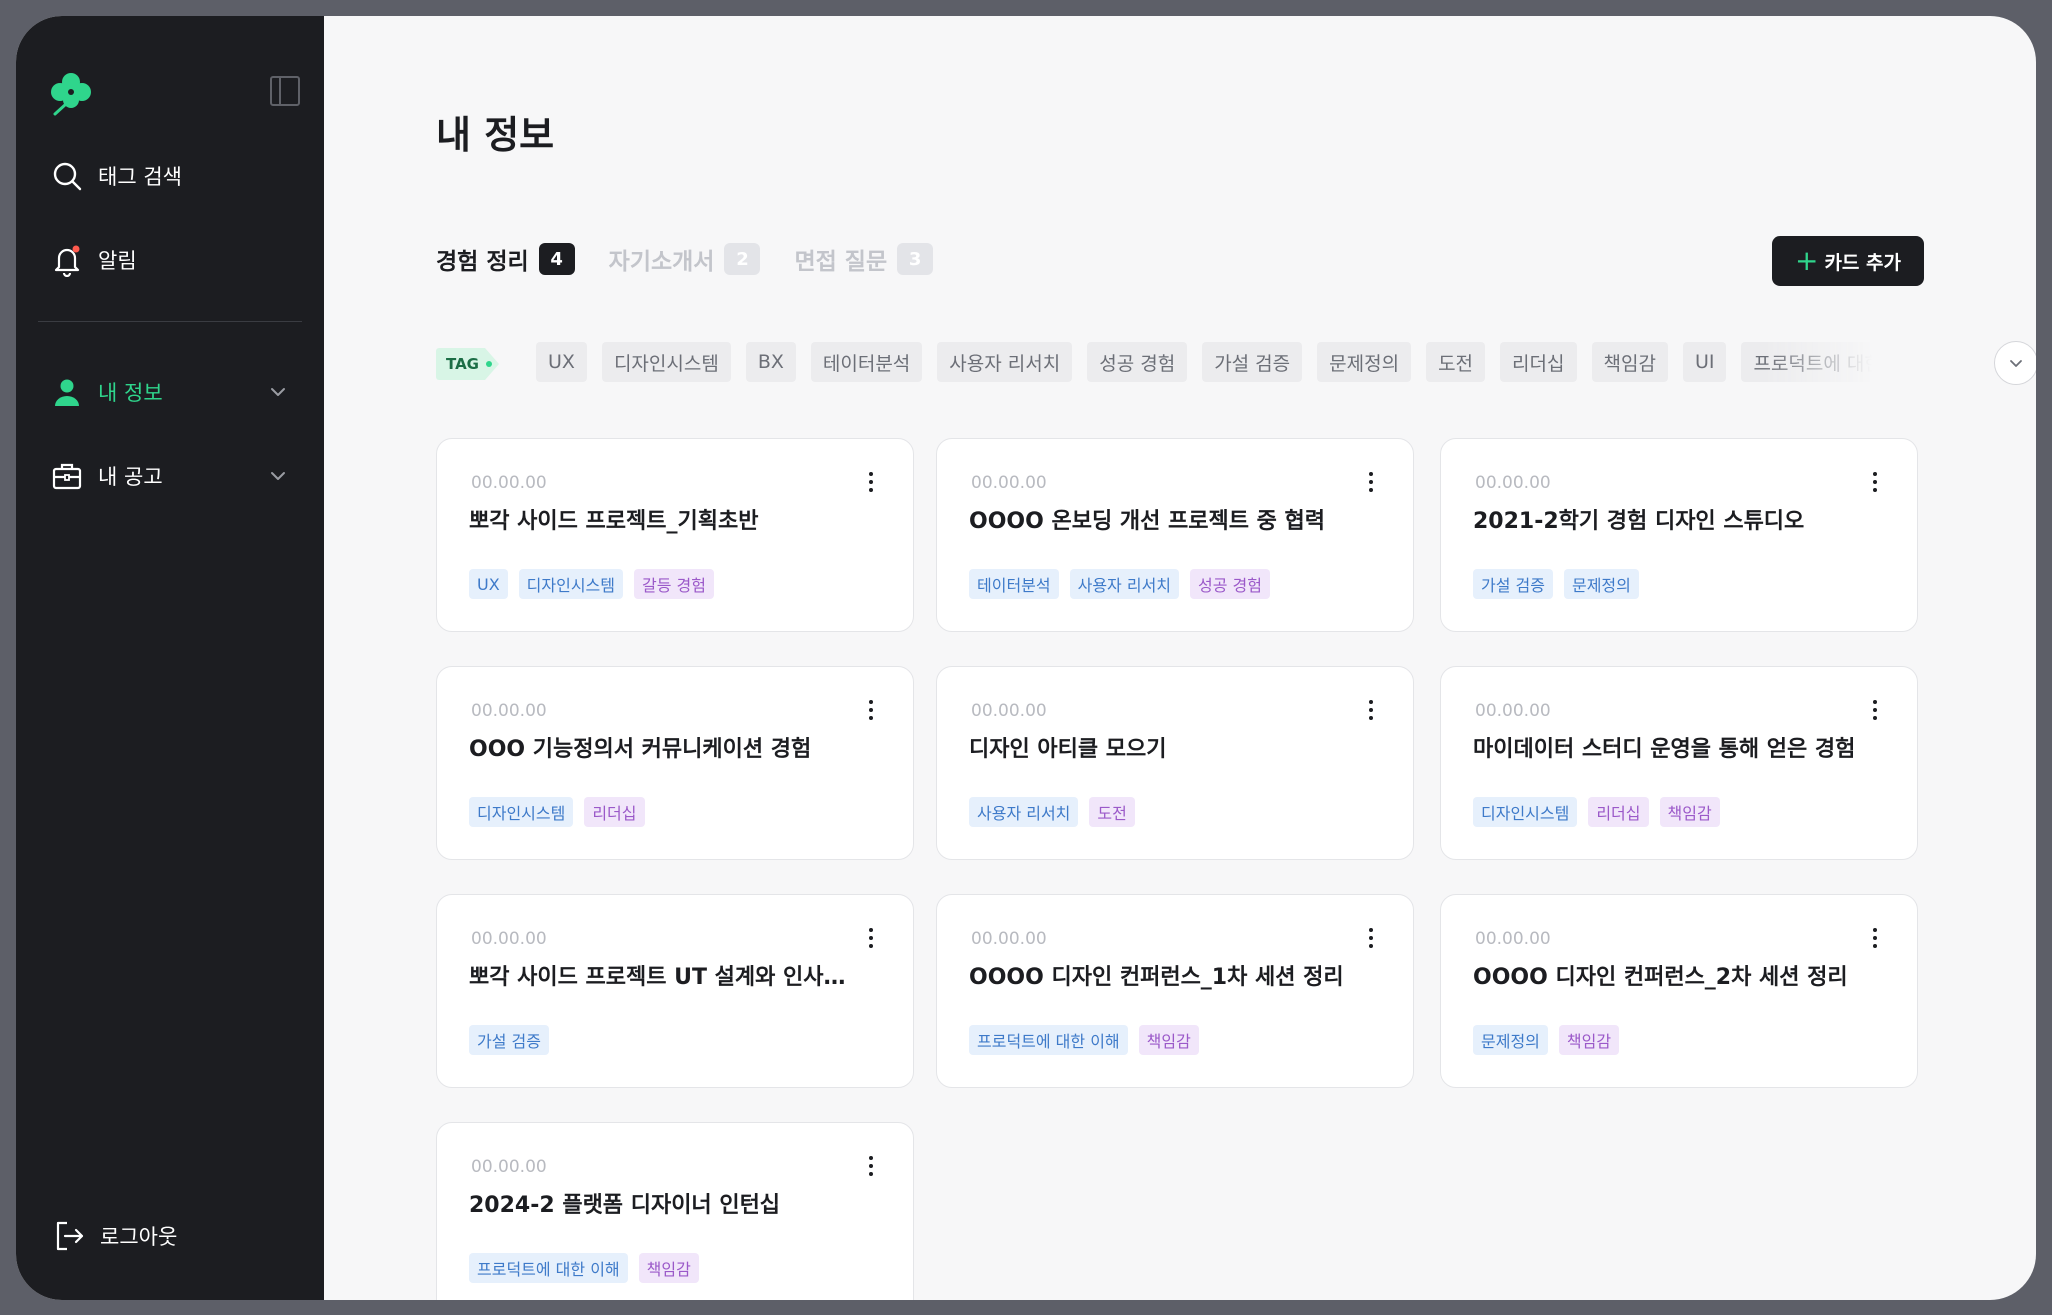 This screenshot has width=2052, height=1315. Describe the element at coordinates (1806, 362) in the screenshot. I see `filter-tag: 프로덕트에 대한 이해` at that location.